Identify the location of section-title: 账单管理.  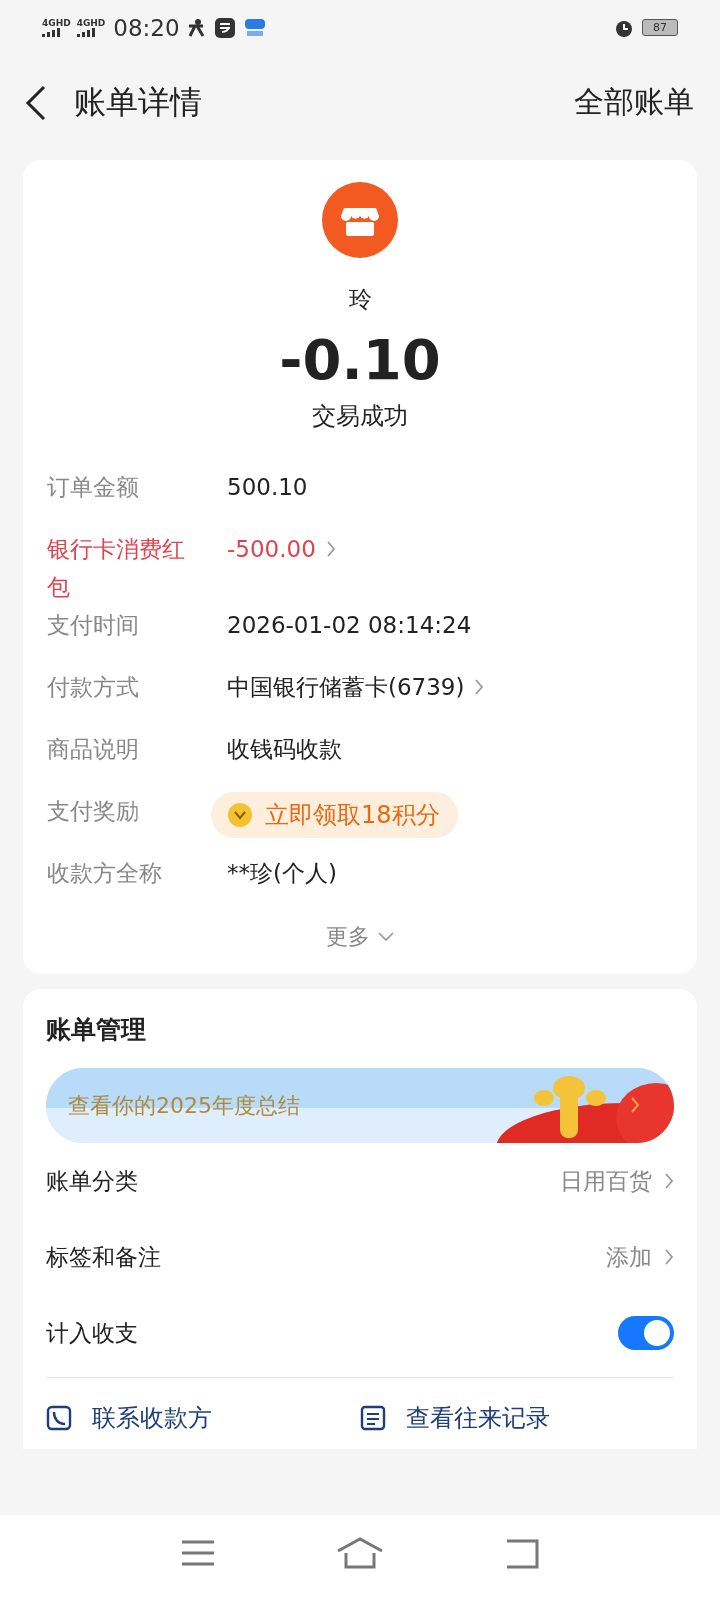
(96, 1030).